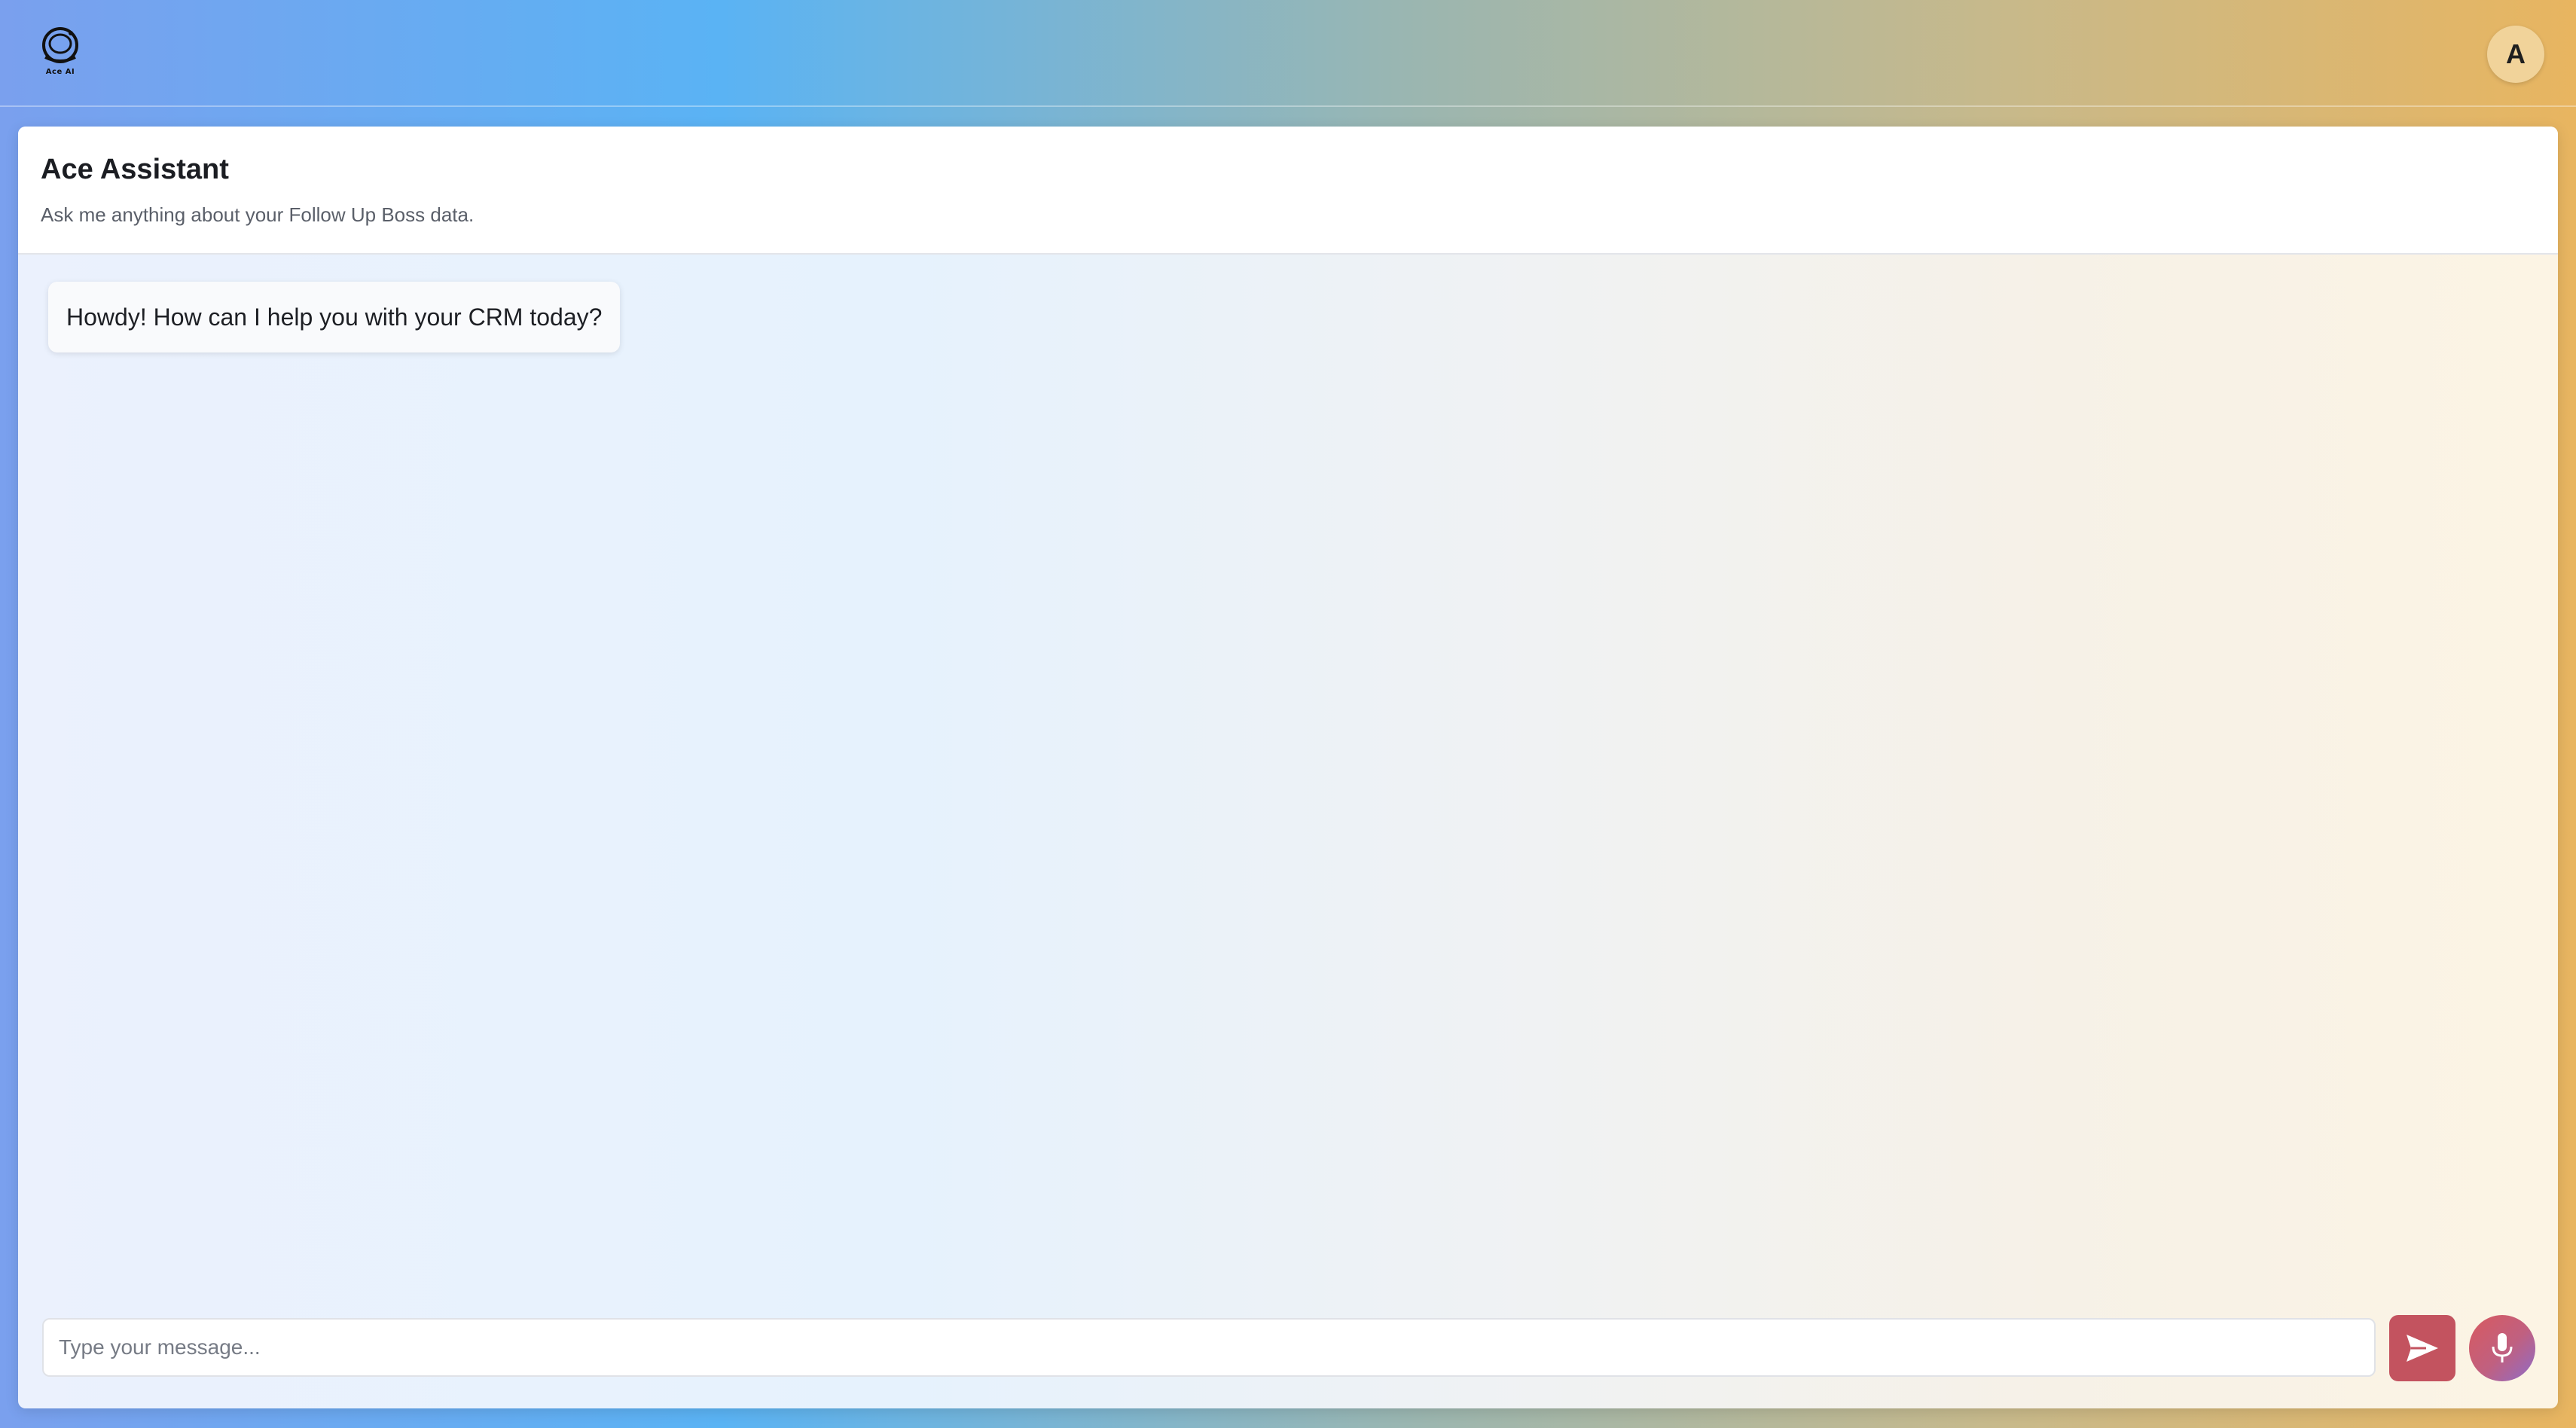  I want to click on microphone-icon, so click(2503, 1347).